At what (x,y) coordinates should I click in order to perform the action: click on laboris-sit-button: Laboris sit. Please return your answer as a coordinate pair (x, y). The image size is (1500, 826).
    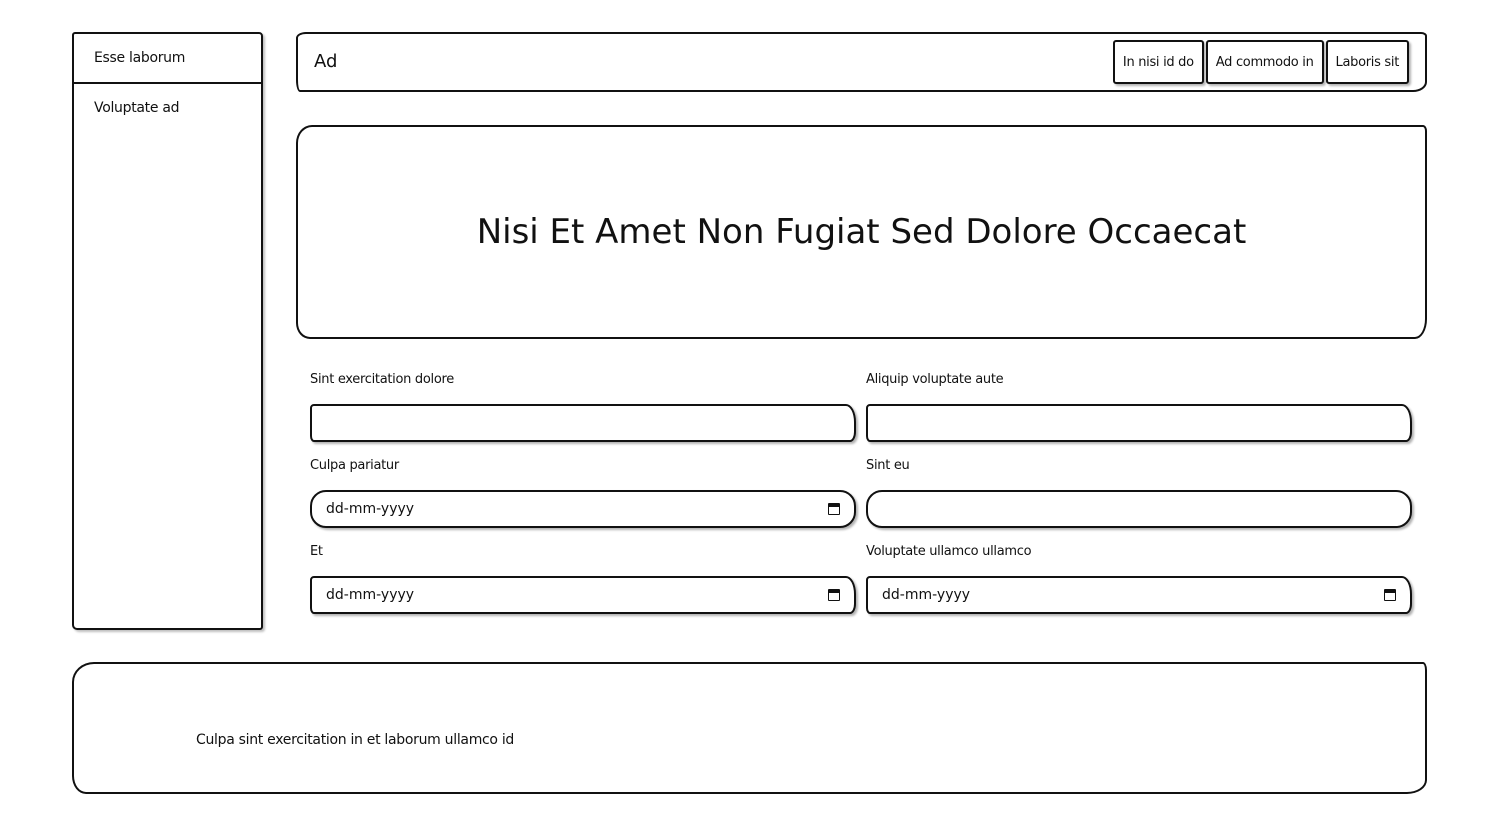
    Looking at the image, I should click on (1367, 62).